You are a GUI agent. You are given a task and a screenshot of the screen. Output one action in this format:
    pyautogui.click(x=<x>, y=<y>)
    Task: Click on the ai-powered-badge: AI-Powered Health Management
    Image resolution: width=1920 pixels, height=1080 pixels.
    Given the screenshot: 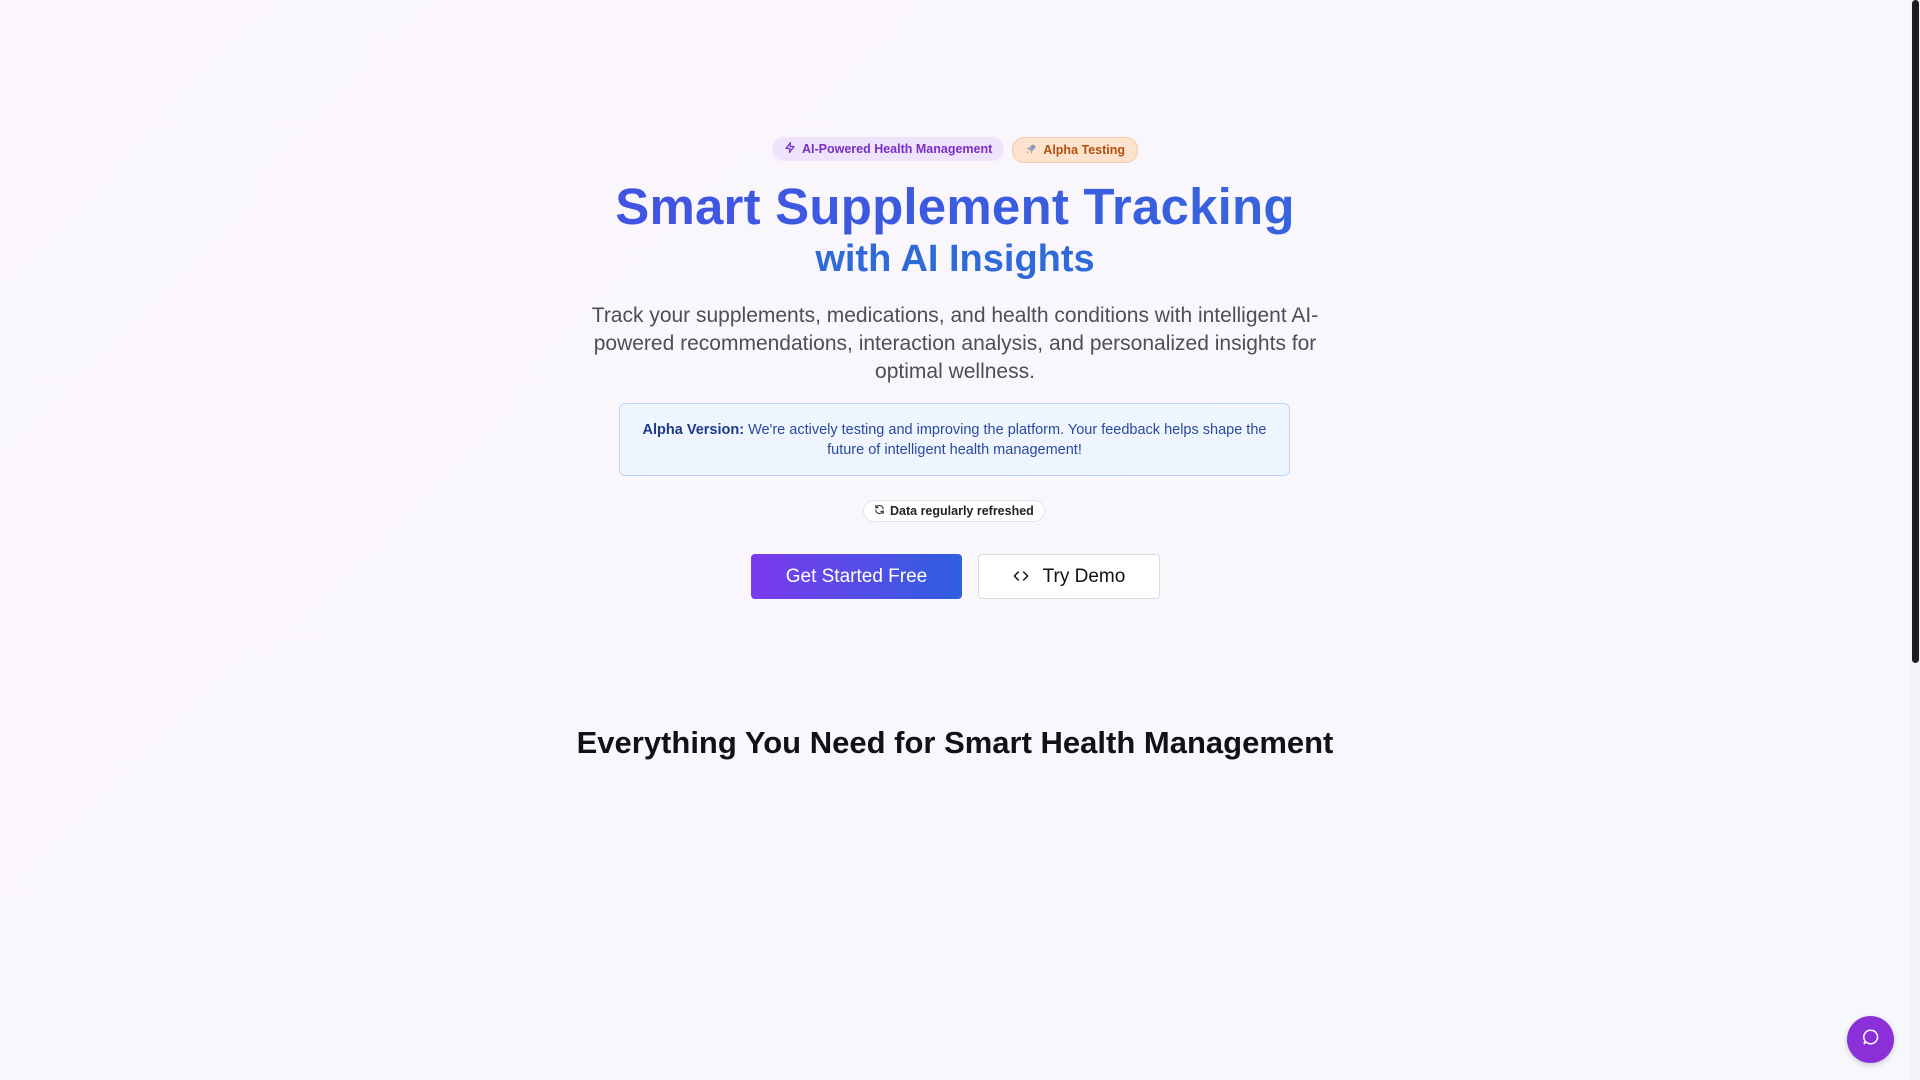 What is the action you would take?
    pyautogui.click(x=888, y=149)
    